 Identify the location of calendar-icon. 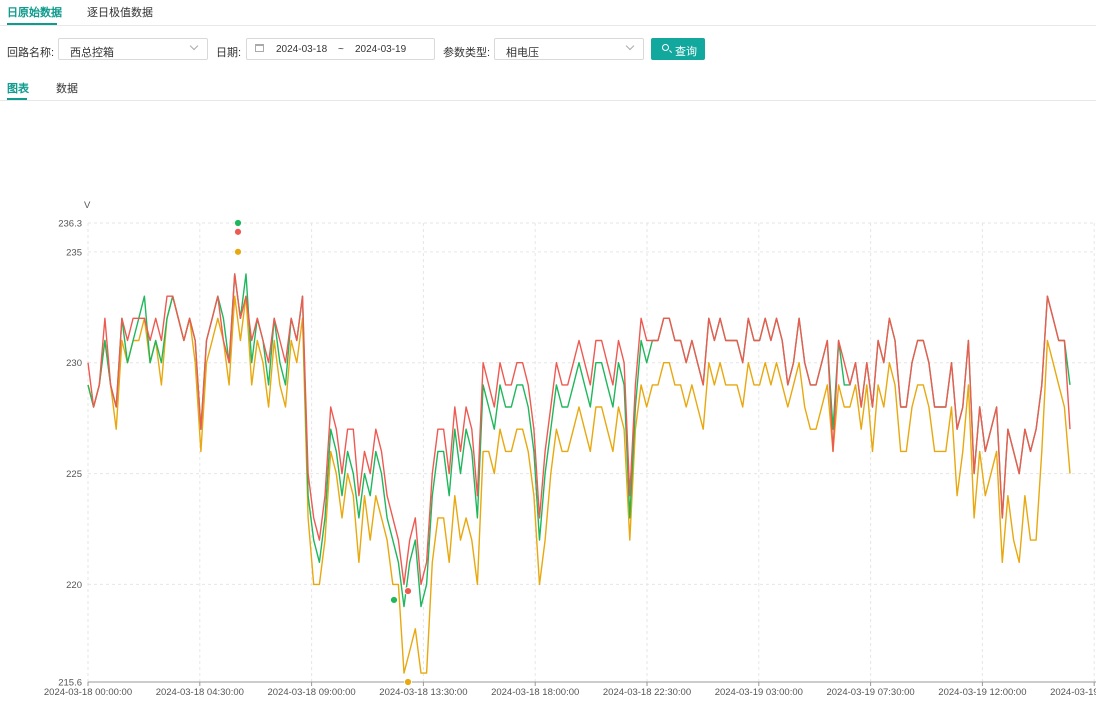
(259, 48).